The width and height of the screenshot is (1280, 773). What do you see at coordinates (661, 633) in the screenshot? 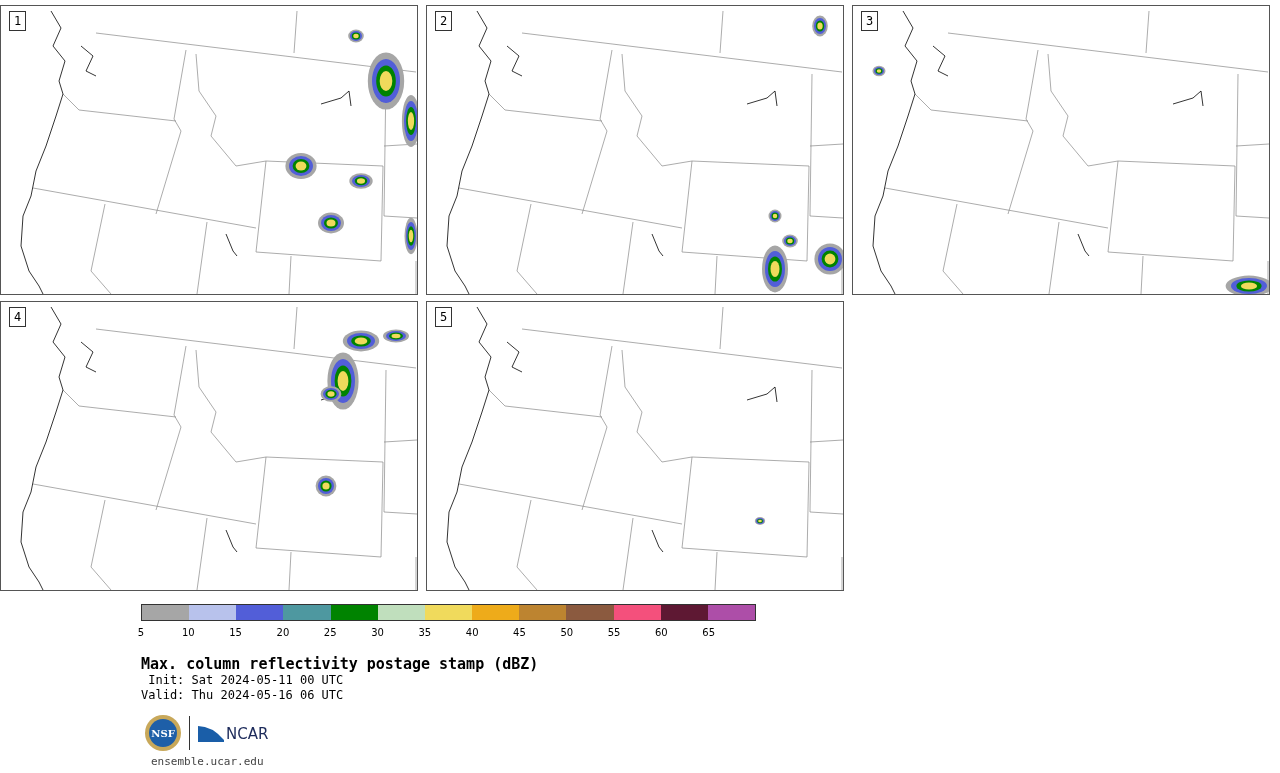
I see `tick-label: 60` at bounding box center [661, 633].